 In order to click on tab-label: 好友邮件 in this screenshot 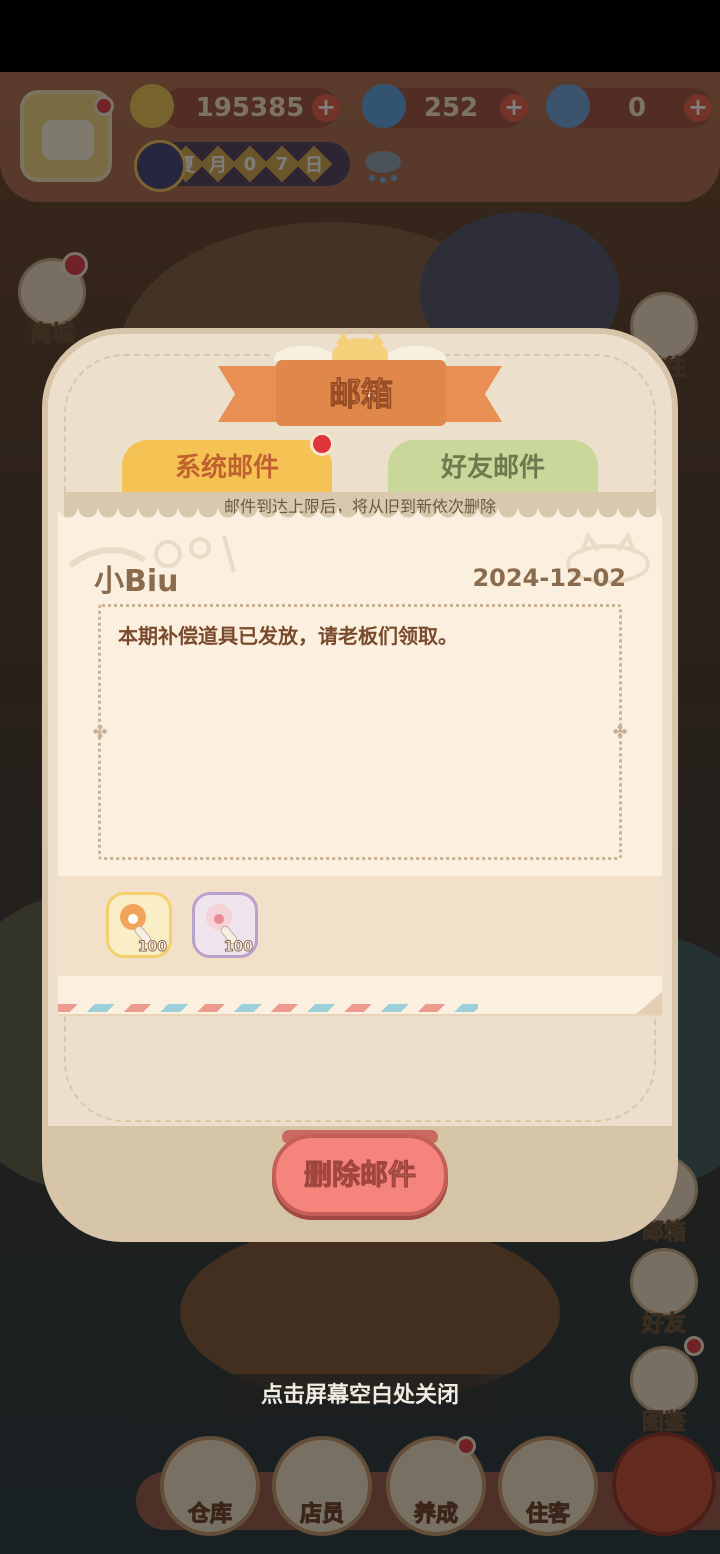, I will do `click(492, 468)`.